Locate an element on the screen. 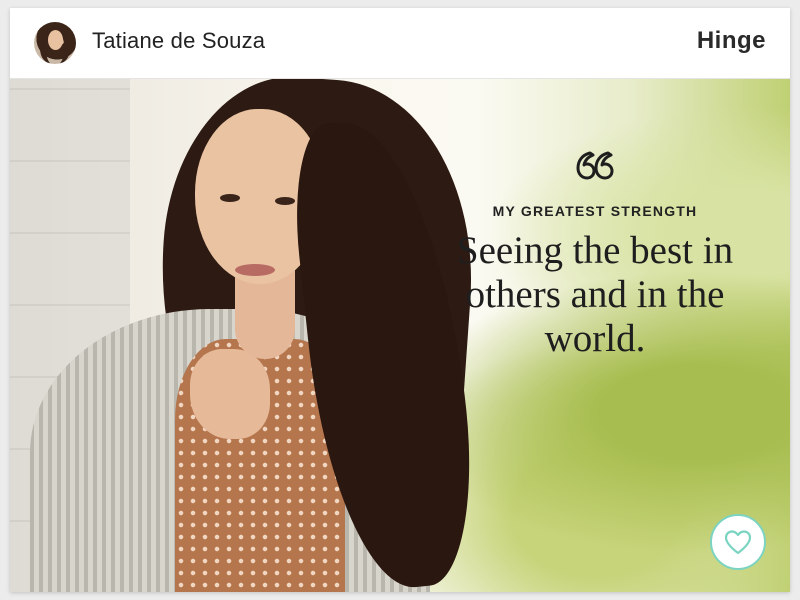 This screenshot has height=600, width=800. profile-name: Tatiane de Souza is located at coordinates (179, 40).